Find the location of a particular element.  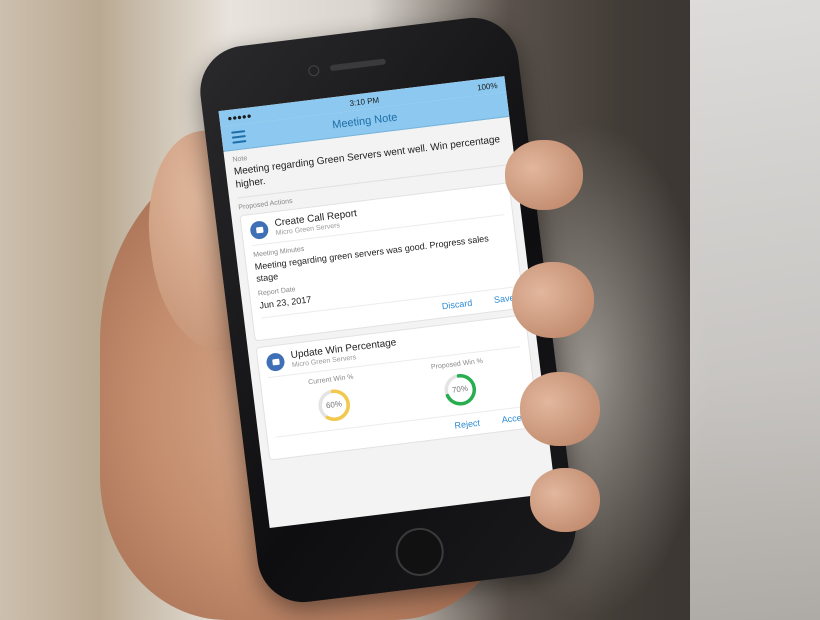

proposed-win-column: Proposed Win % 70% is located at coordinates (459, 384).